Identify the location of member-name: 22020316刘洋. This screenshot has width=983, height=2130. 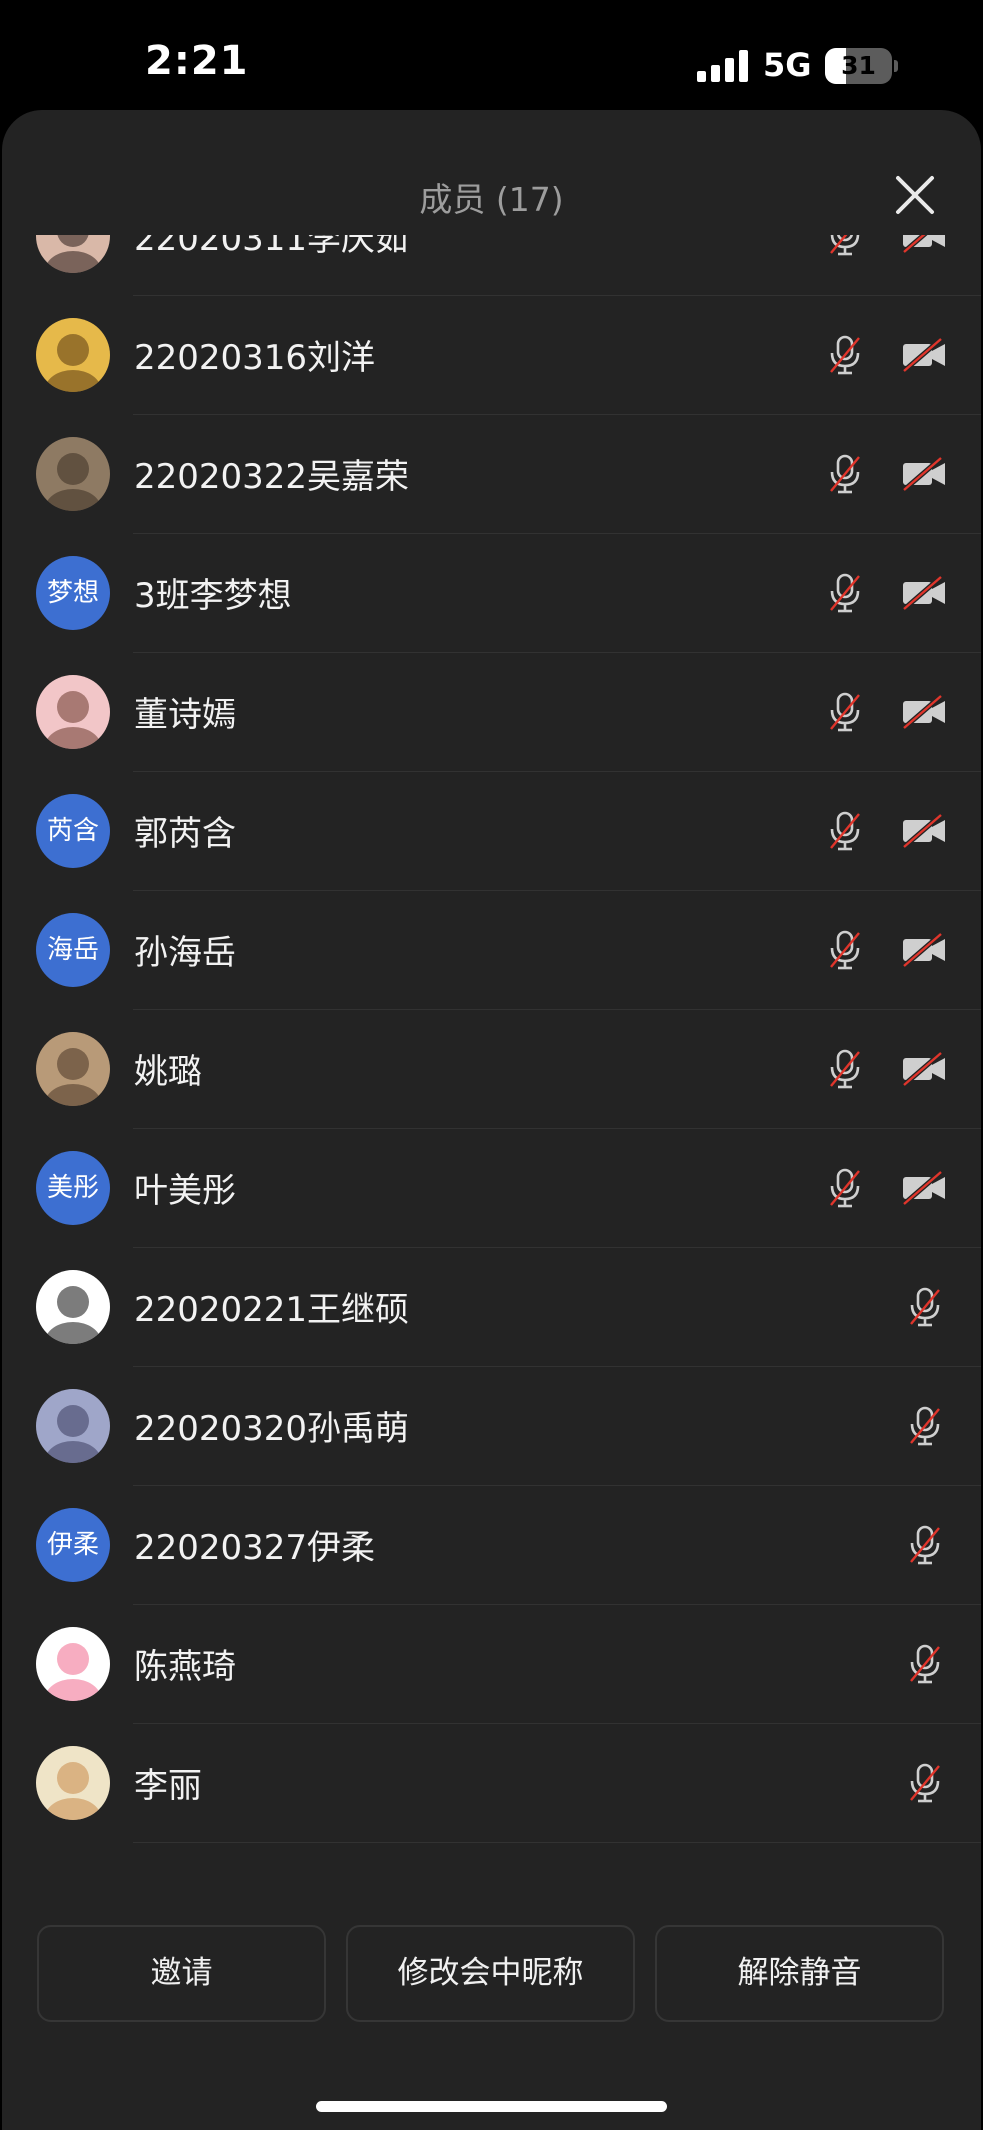
(255, 358).